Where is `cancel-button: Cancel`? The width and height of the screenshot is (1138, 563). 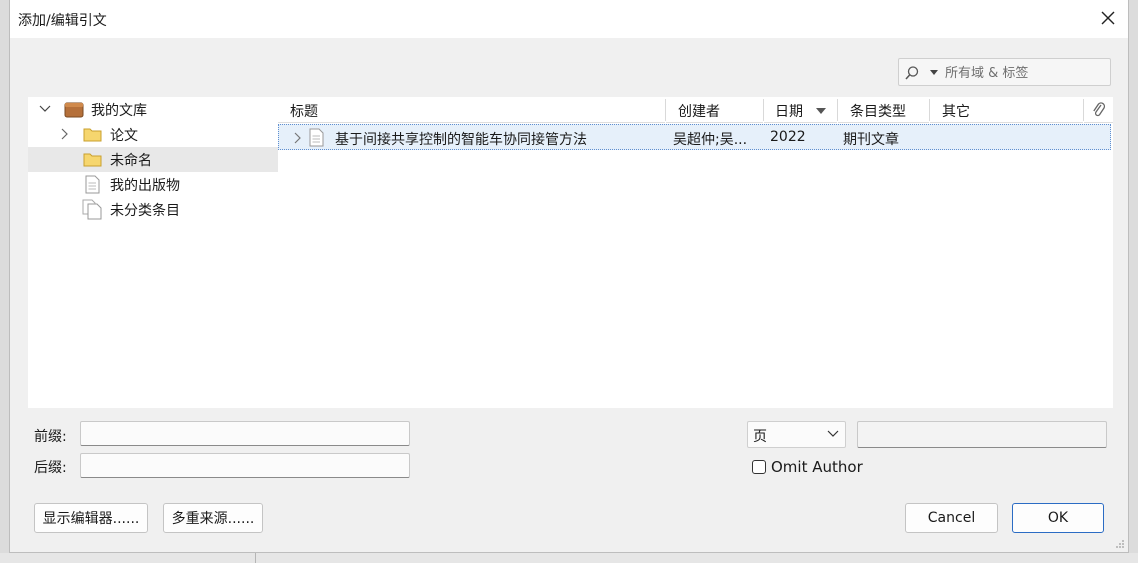
cancel-button: Cancel is located at coordinates (951, 518).